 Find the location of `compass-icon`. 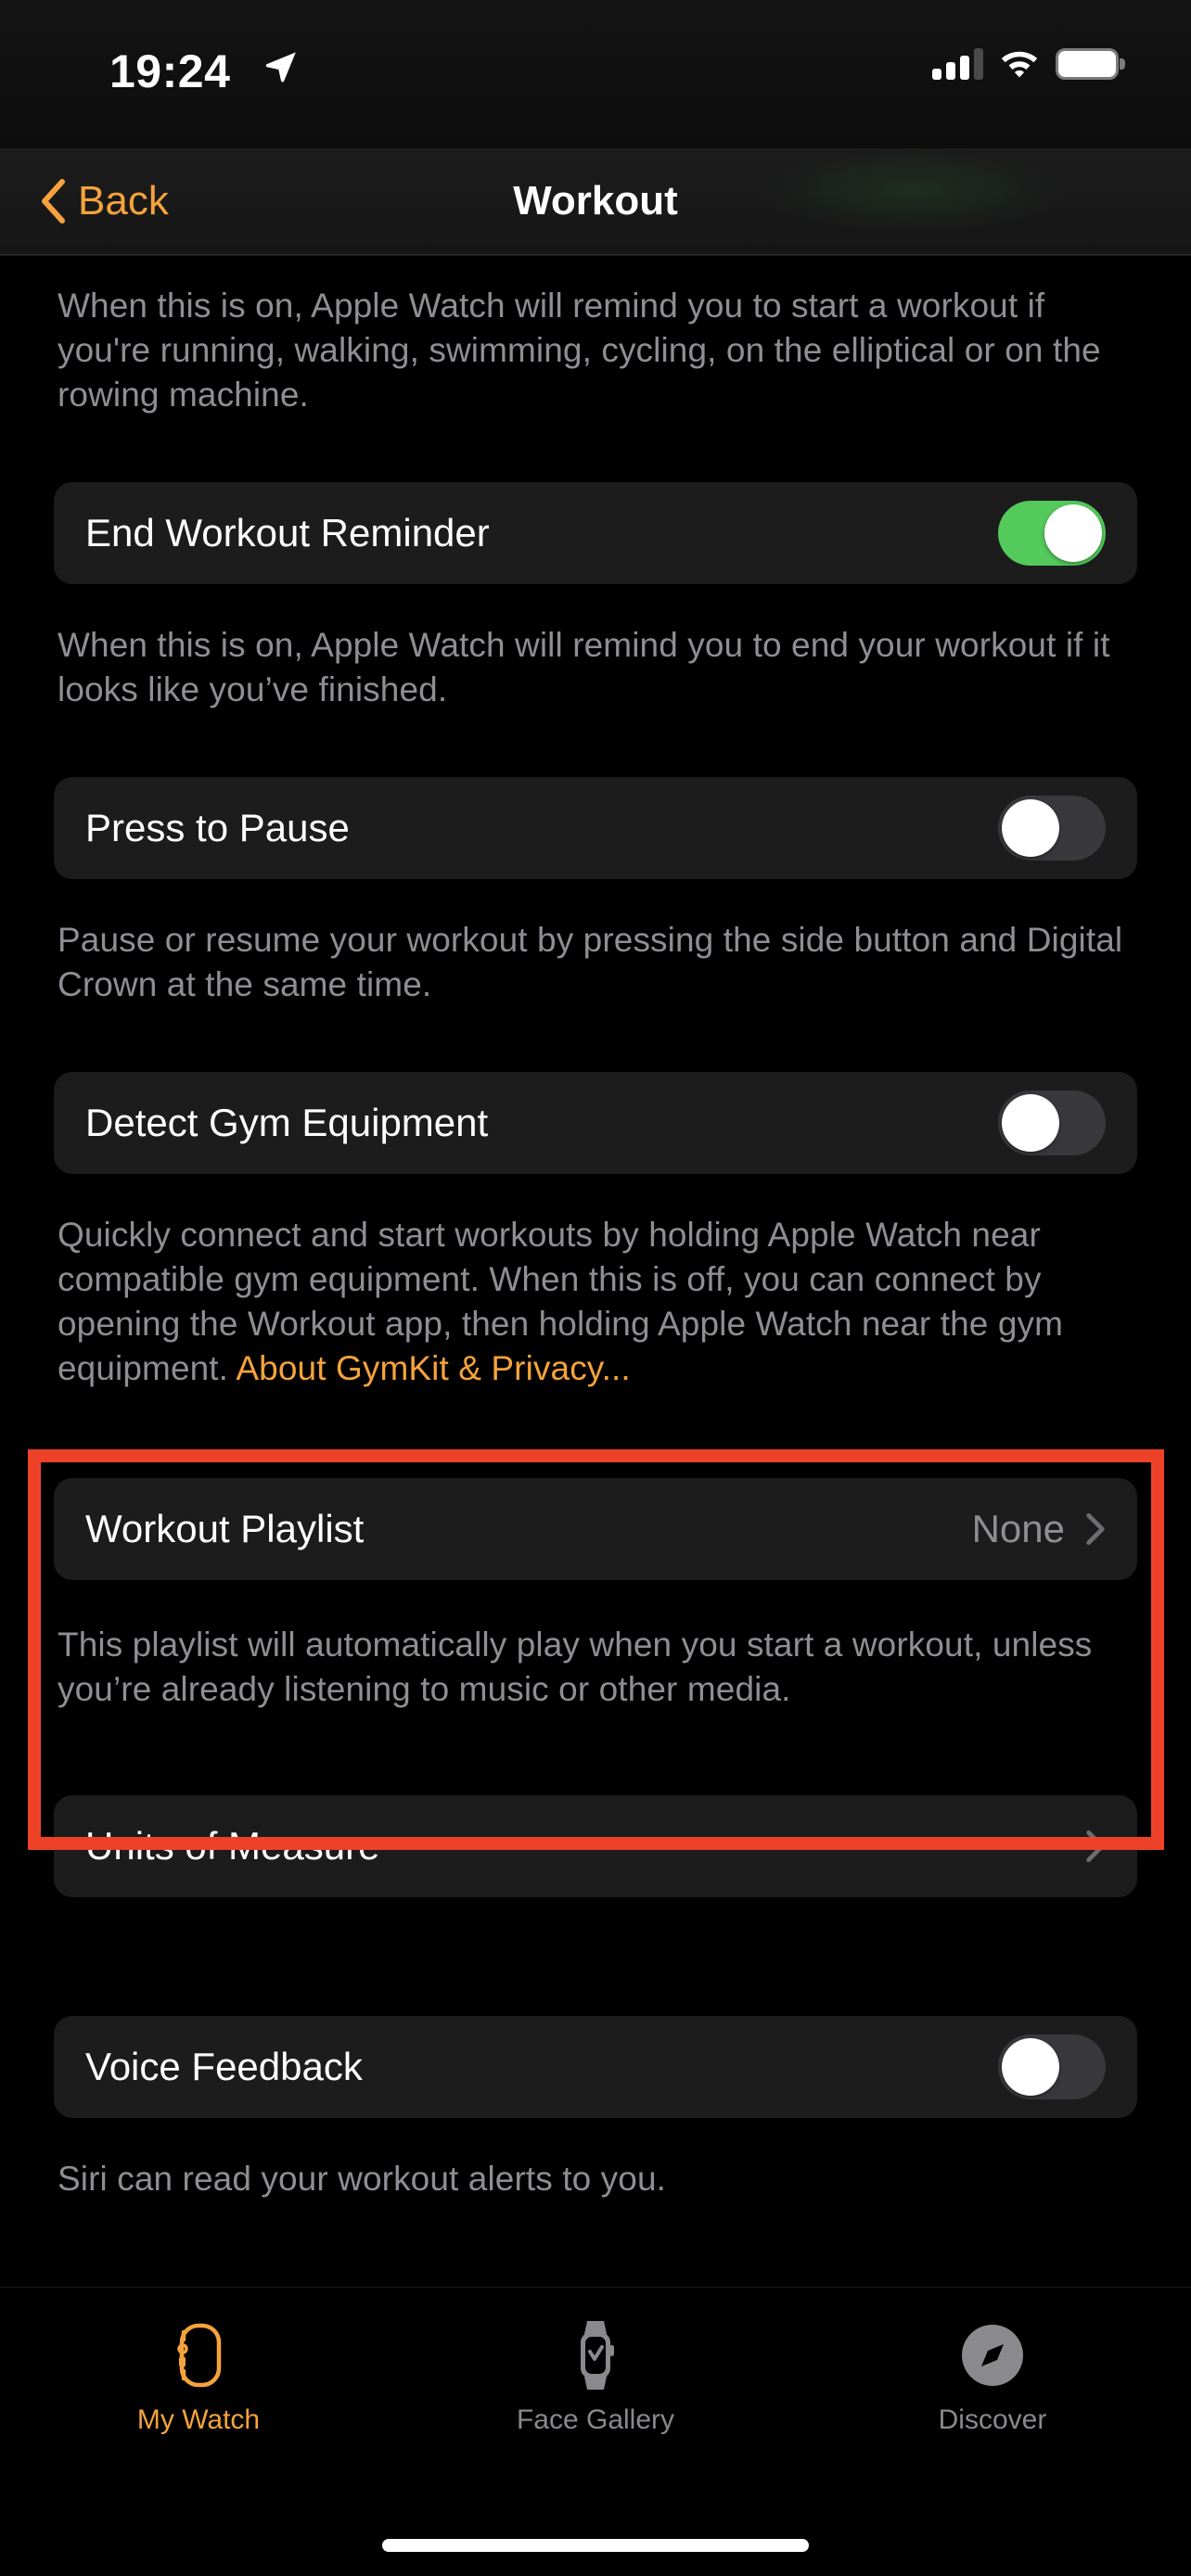

compass-icon is located at coordinates (992, 2355).